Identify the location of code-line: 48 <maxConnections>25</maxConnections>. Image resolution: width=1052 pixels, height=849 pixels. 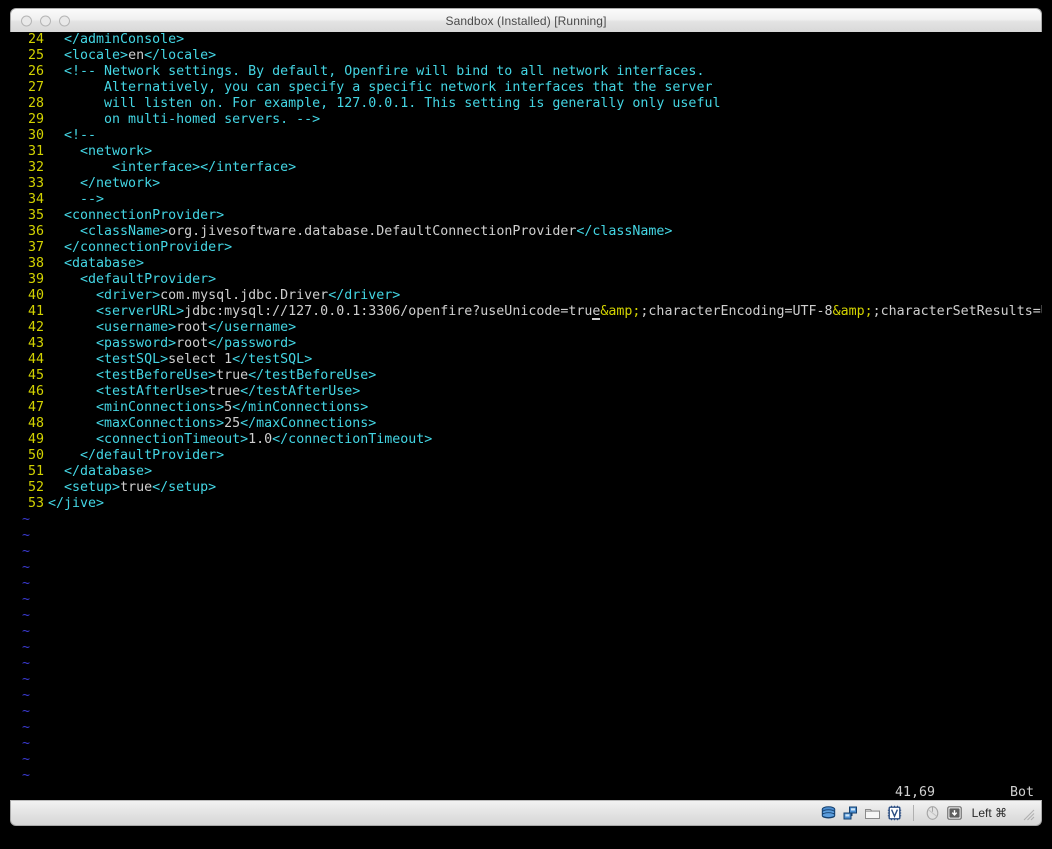
(526, 424).